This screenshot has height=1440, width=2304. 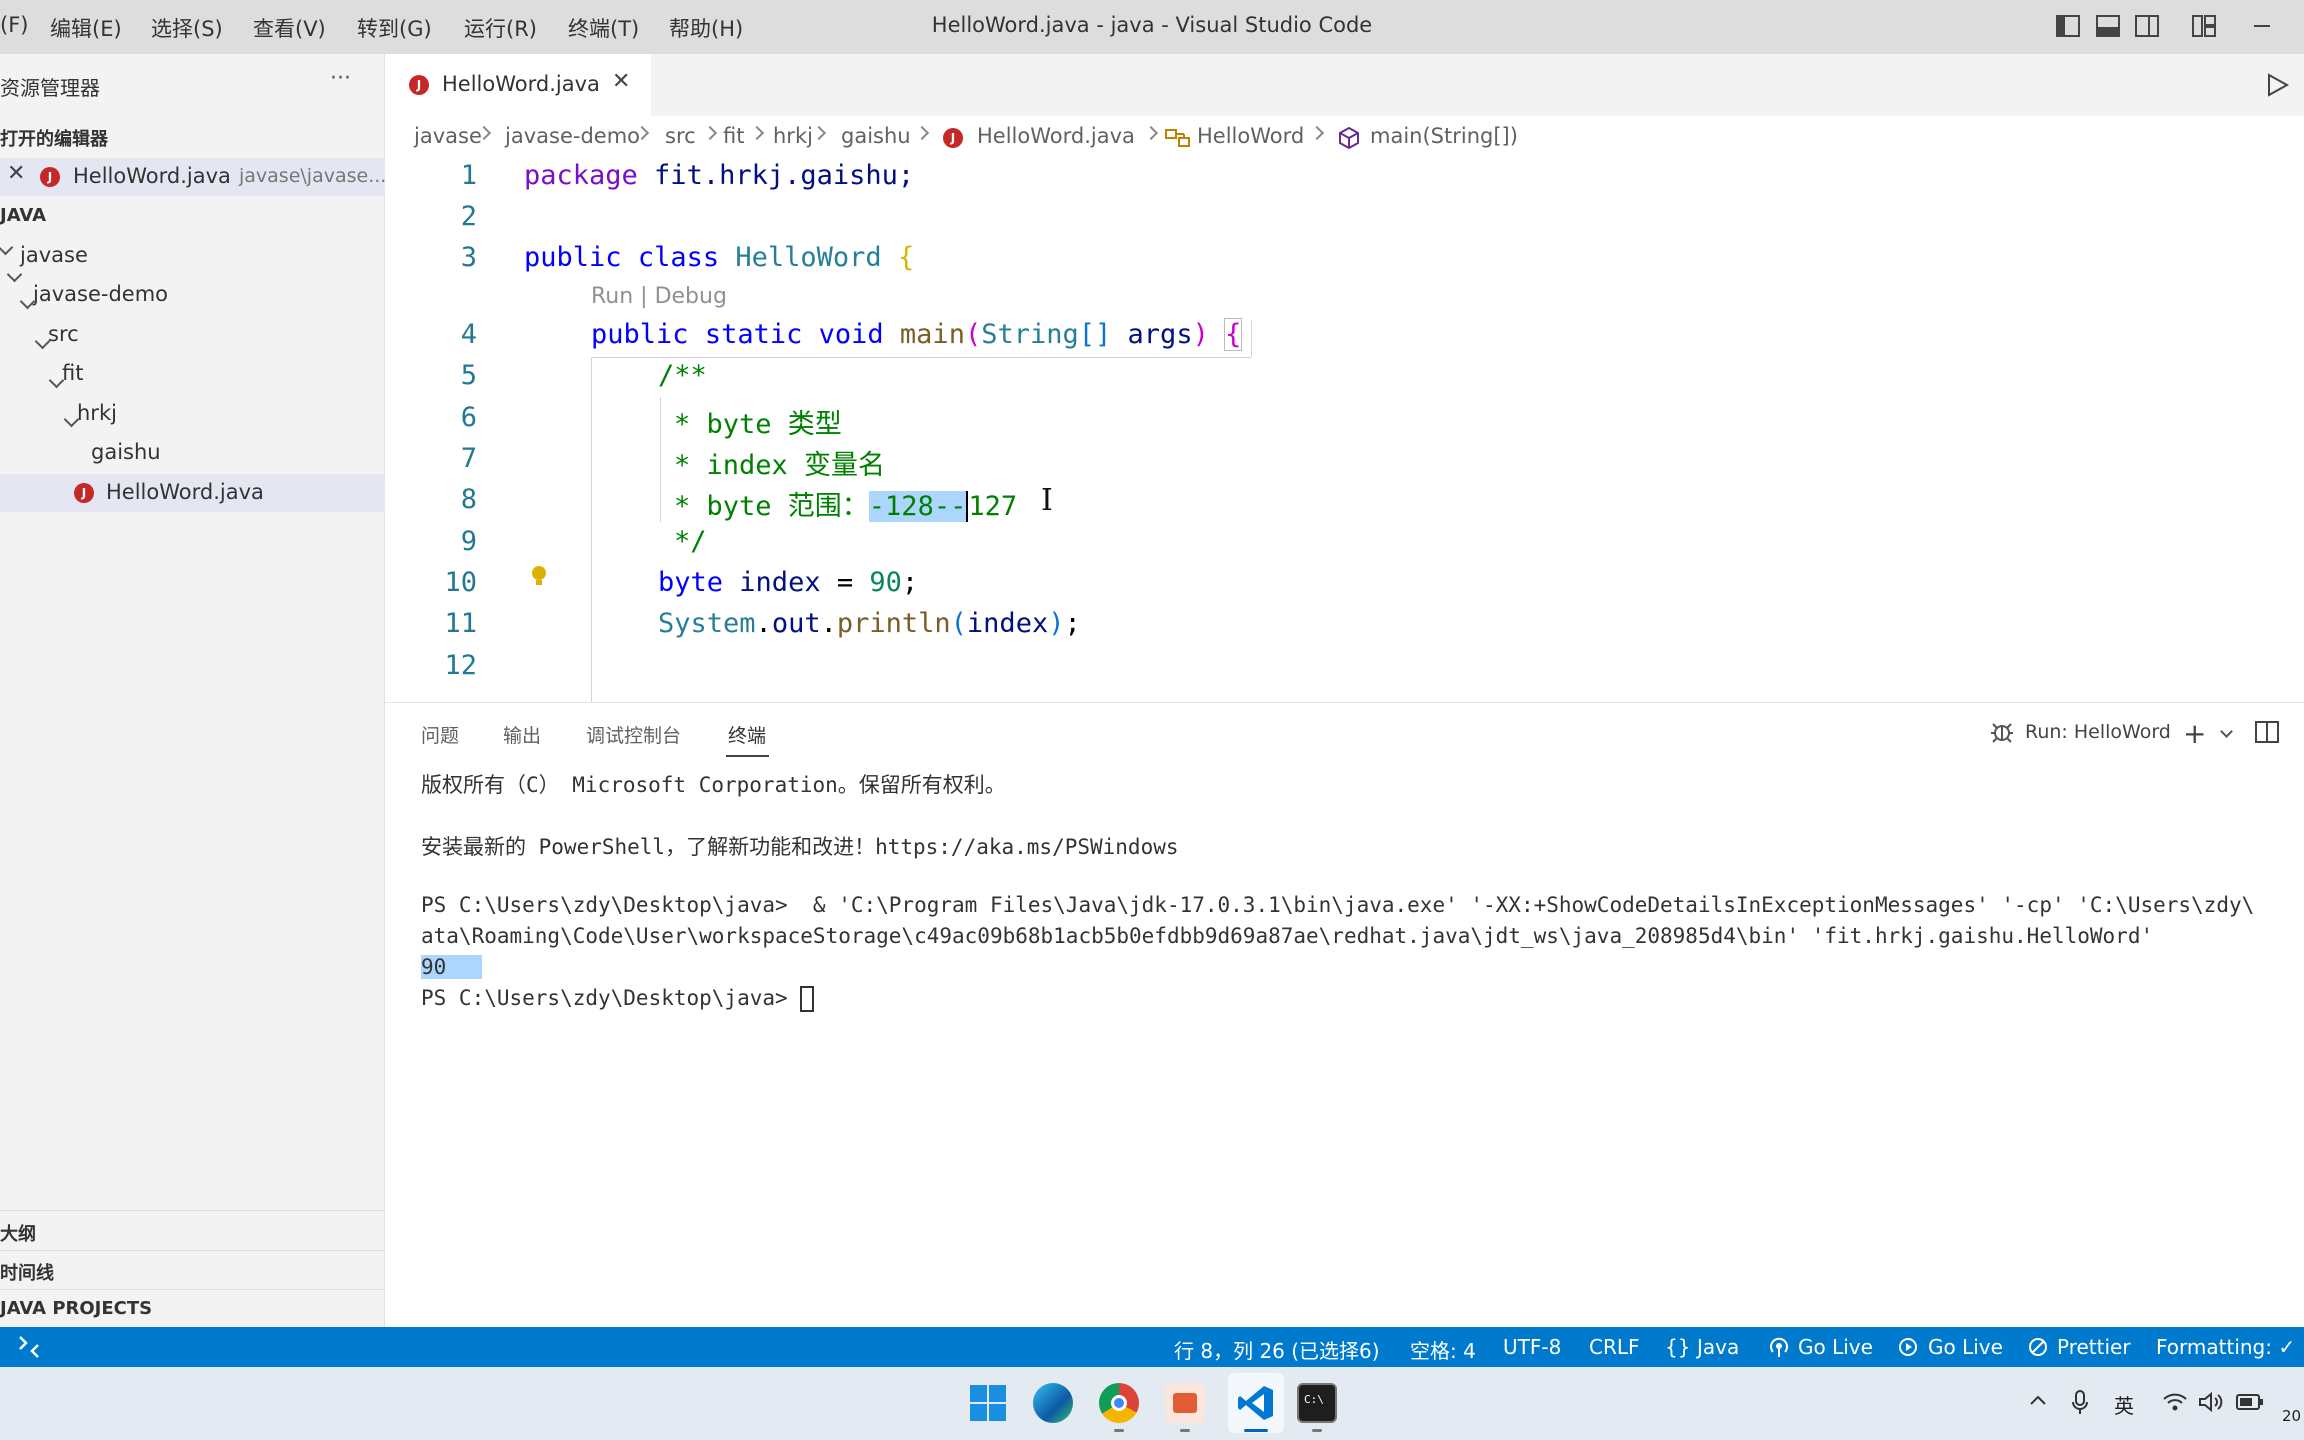 What do you see at coordinates (518, 85) in the screenshot?
I see `tab-helloword: J HelloWord.java ✕` at bounding box center [518, 85].